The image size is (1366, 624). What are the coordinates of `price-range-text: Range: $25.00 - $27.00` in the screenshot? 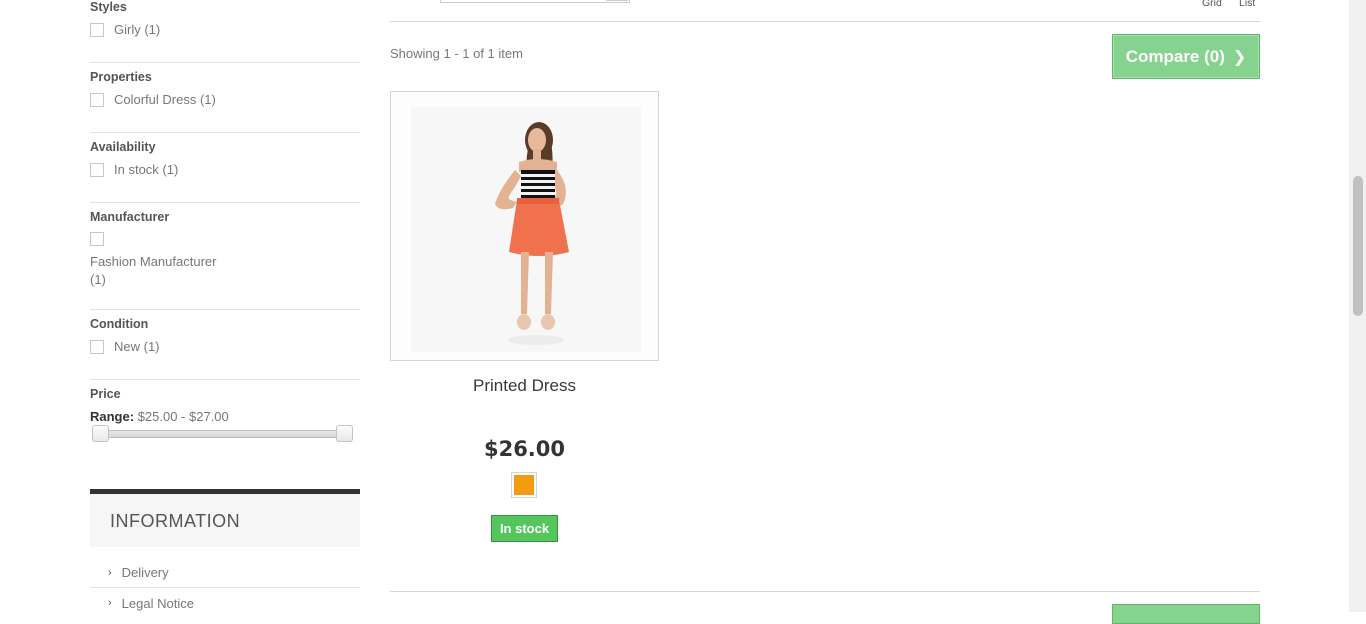 It's located at (225, 416).